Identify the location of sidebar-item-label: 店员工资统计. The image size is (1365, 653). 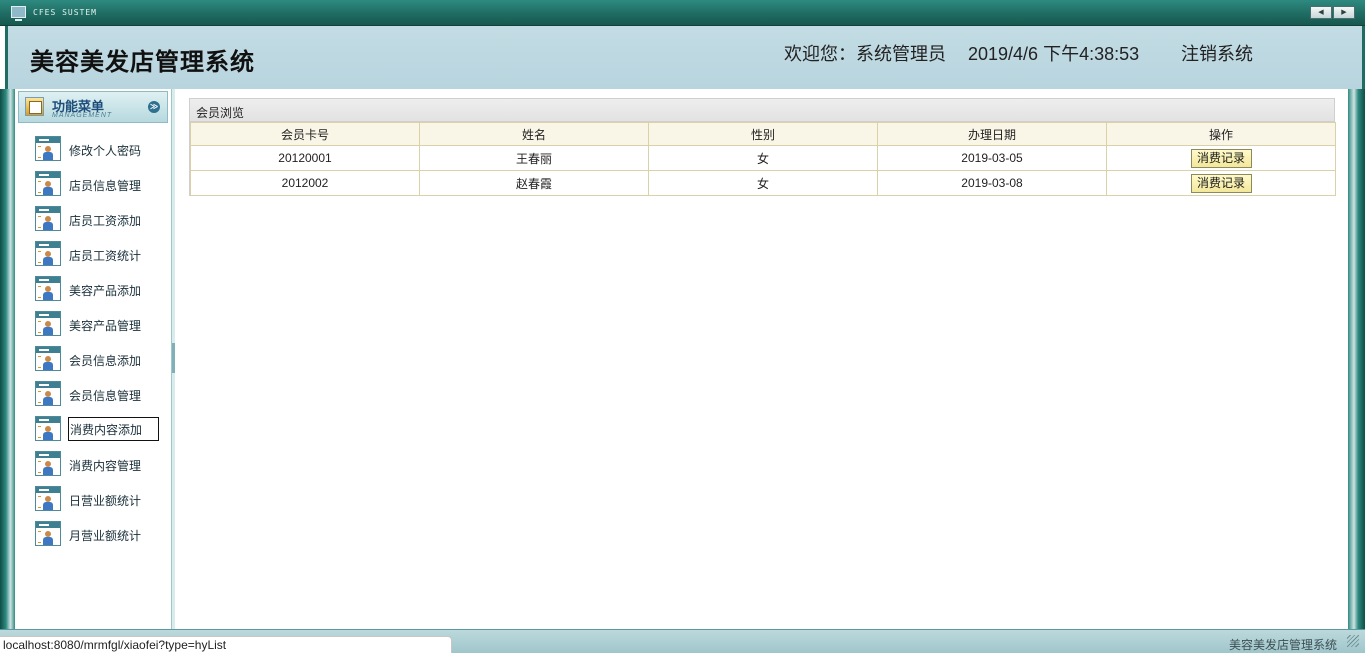
(105, 255).